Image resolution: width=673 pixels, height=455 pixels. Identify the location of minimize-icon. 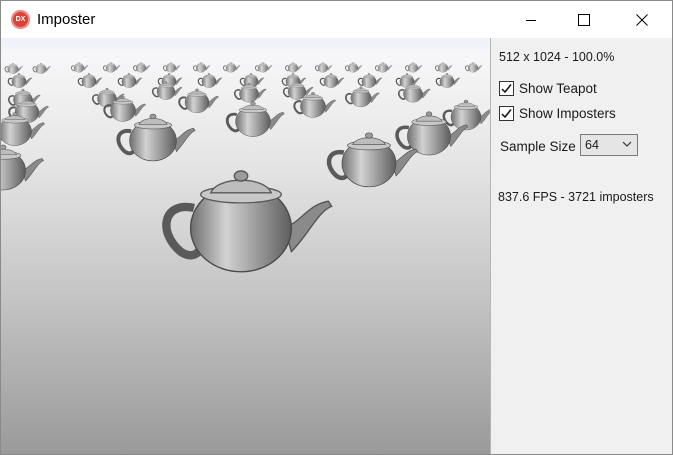
(531, 20).